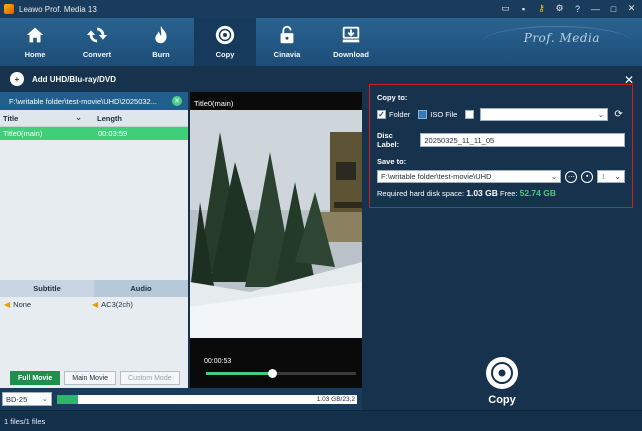 The width and height of the screenshot is (642, 431). I want to click on maximize-icon: □, so click(613, 8).